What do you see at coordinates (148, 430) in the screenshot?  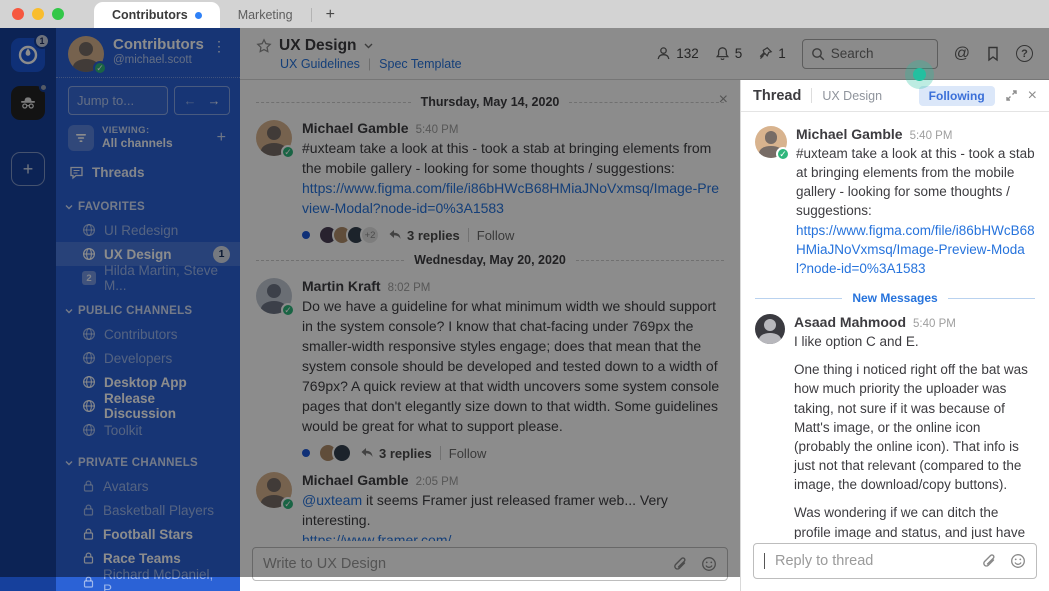 I see `sidebar-item-toolkit: Toolkit` at bounding box center [148, 430].